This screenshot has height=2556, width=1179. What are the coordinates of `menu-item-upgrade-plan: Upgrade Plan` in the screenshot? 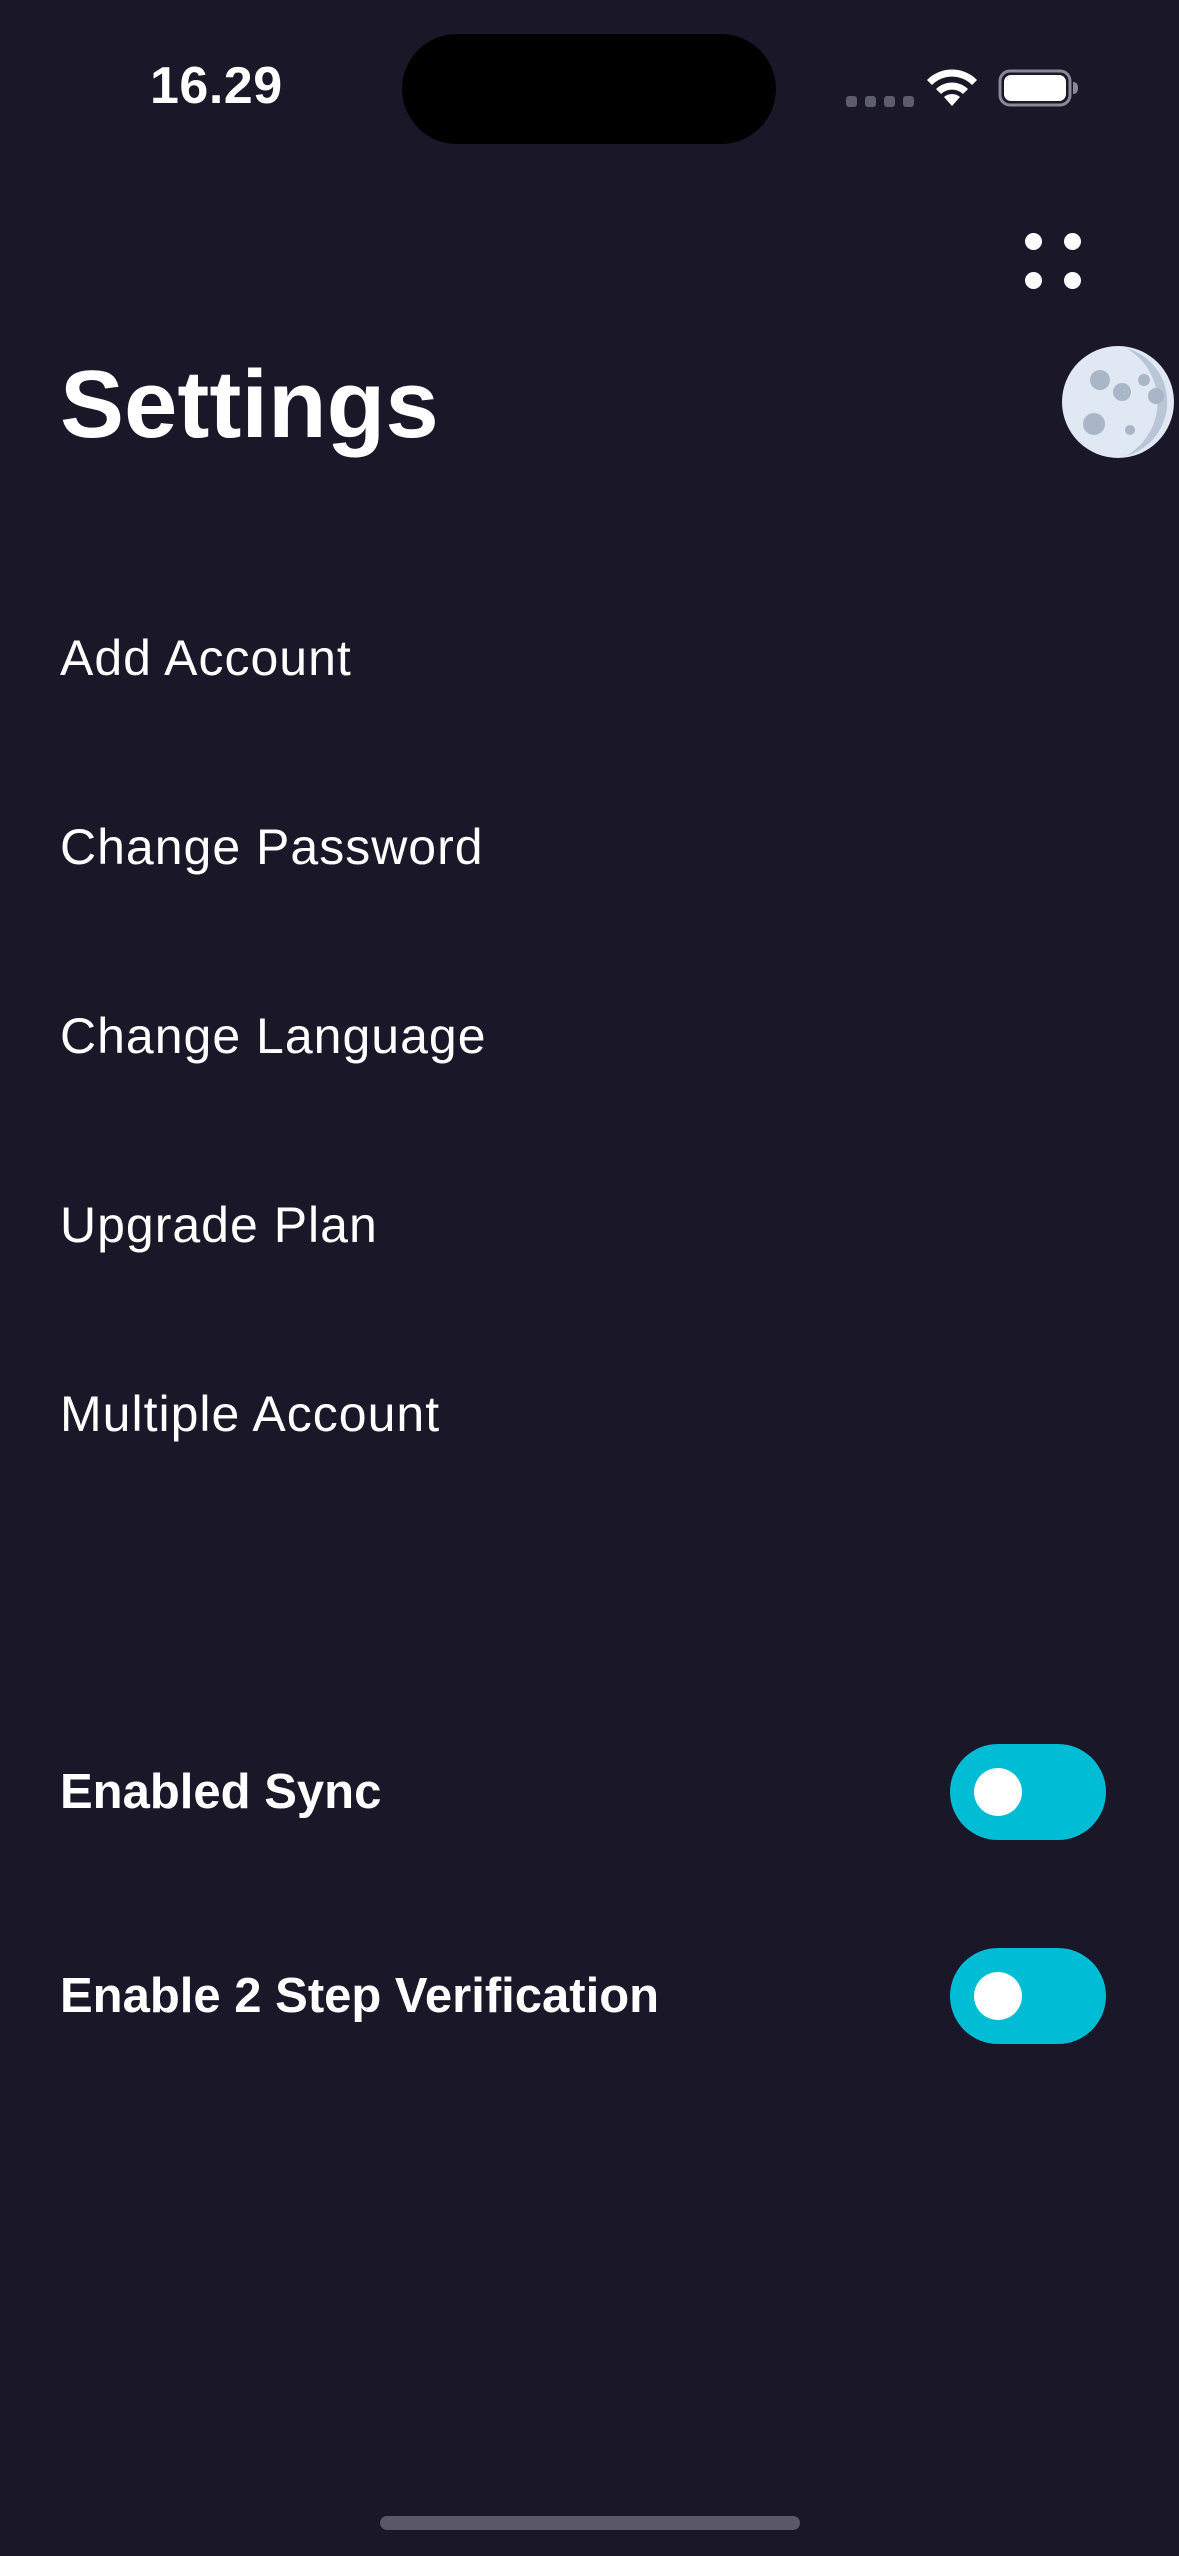 It's located at (590, 1225).